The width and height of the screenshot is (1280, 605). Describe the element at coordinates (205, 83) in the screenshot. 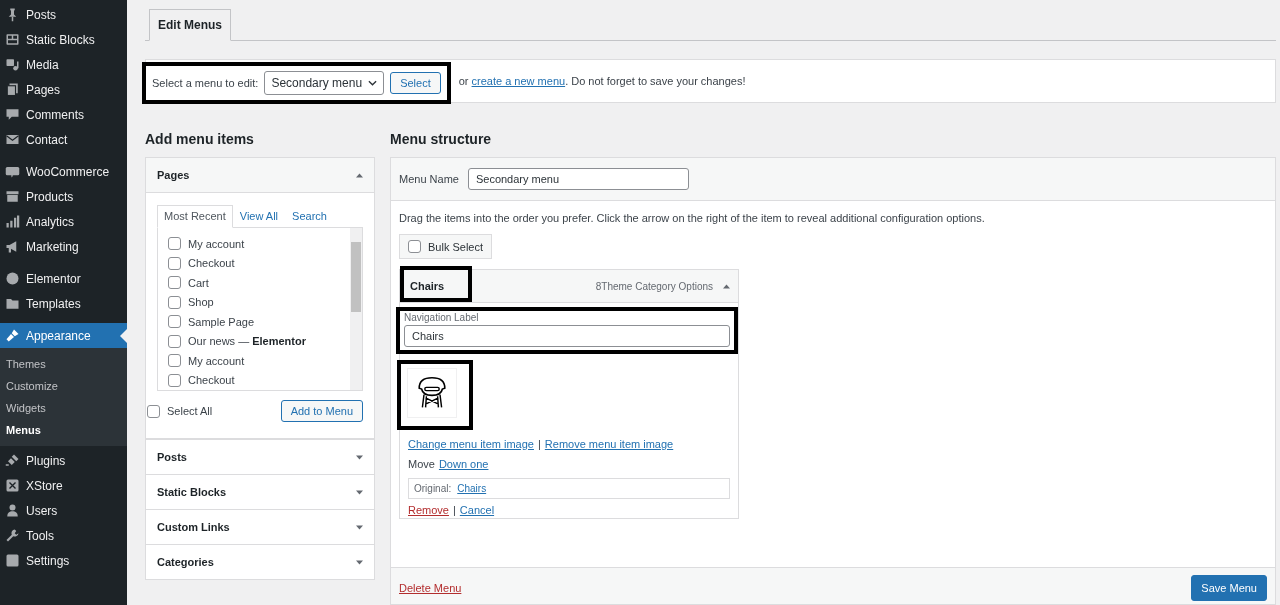

I see `select-menu-label: Select a menu to edit:` at that location.